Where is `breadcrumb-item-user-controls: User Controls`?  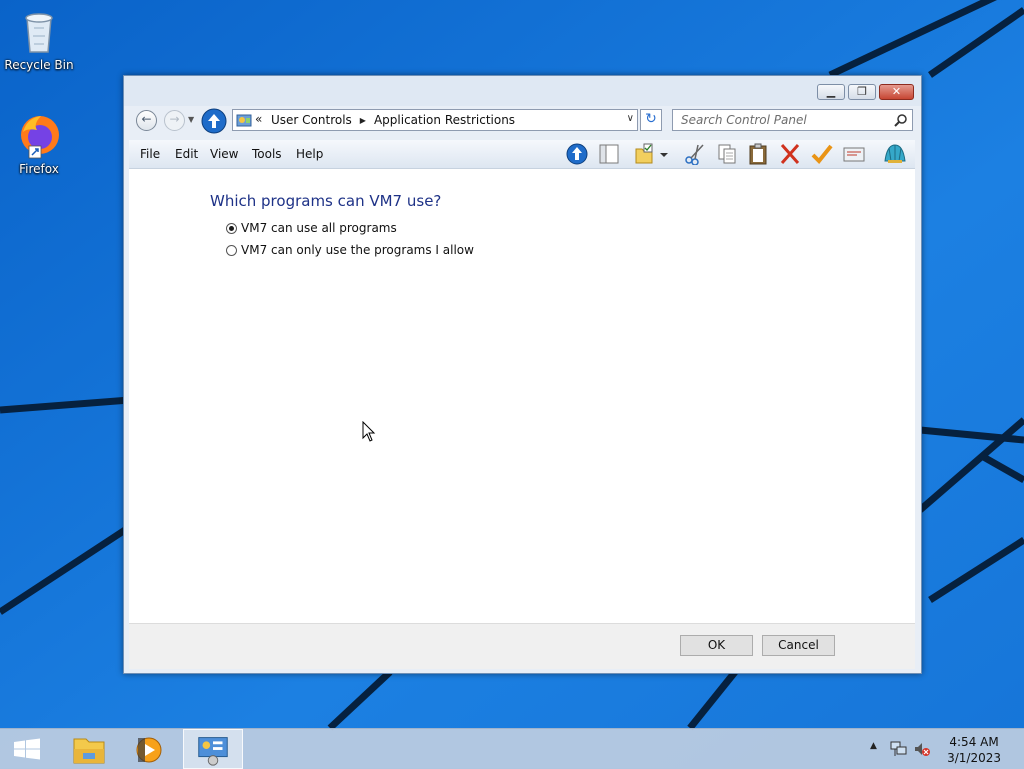
breadcrumb-item-user-controls: User Controls is located at coordinates (311, 120).